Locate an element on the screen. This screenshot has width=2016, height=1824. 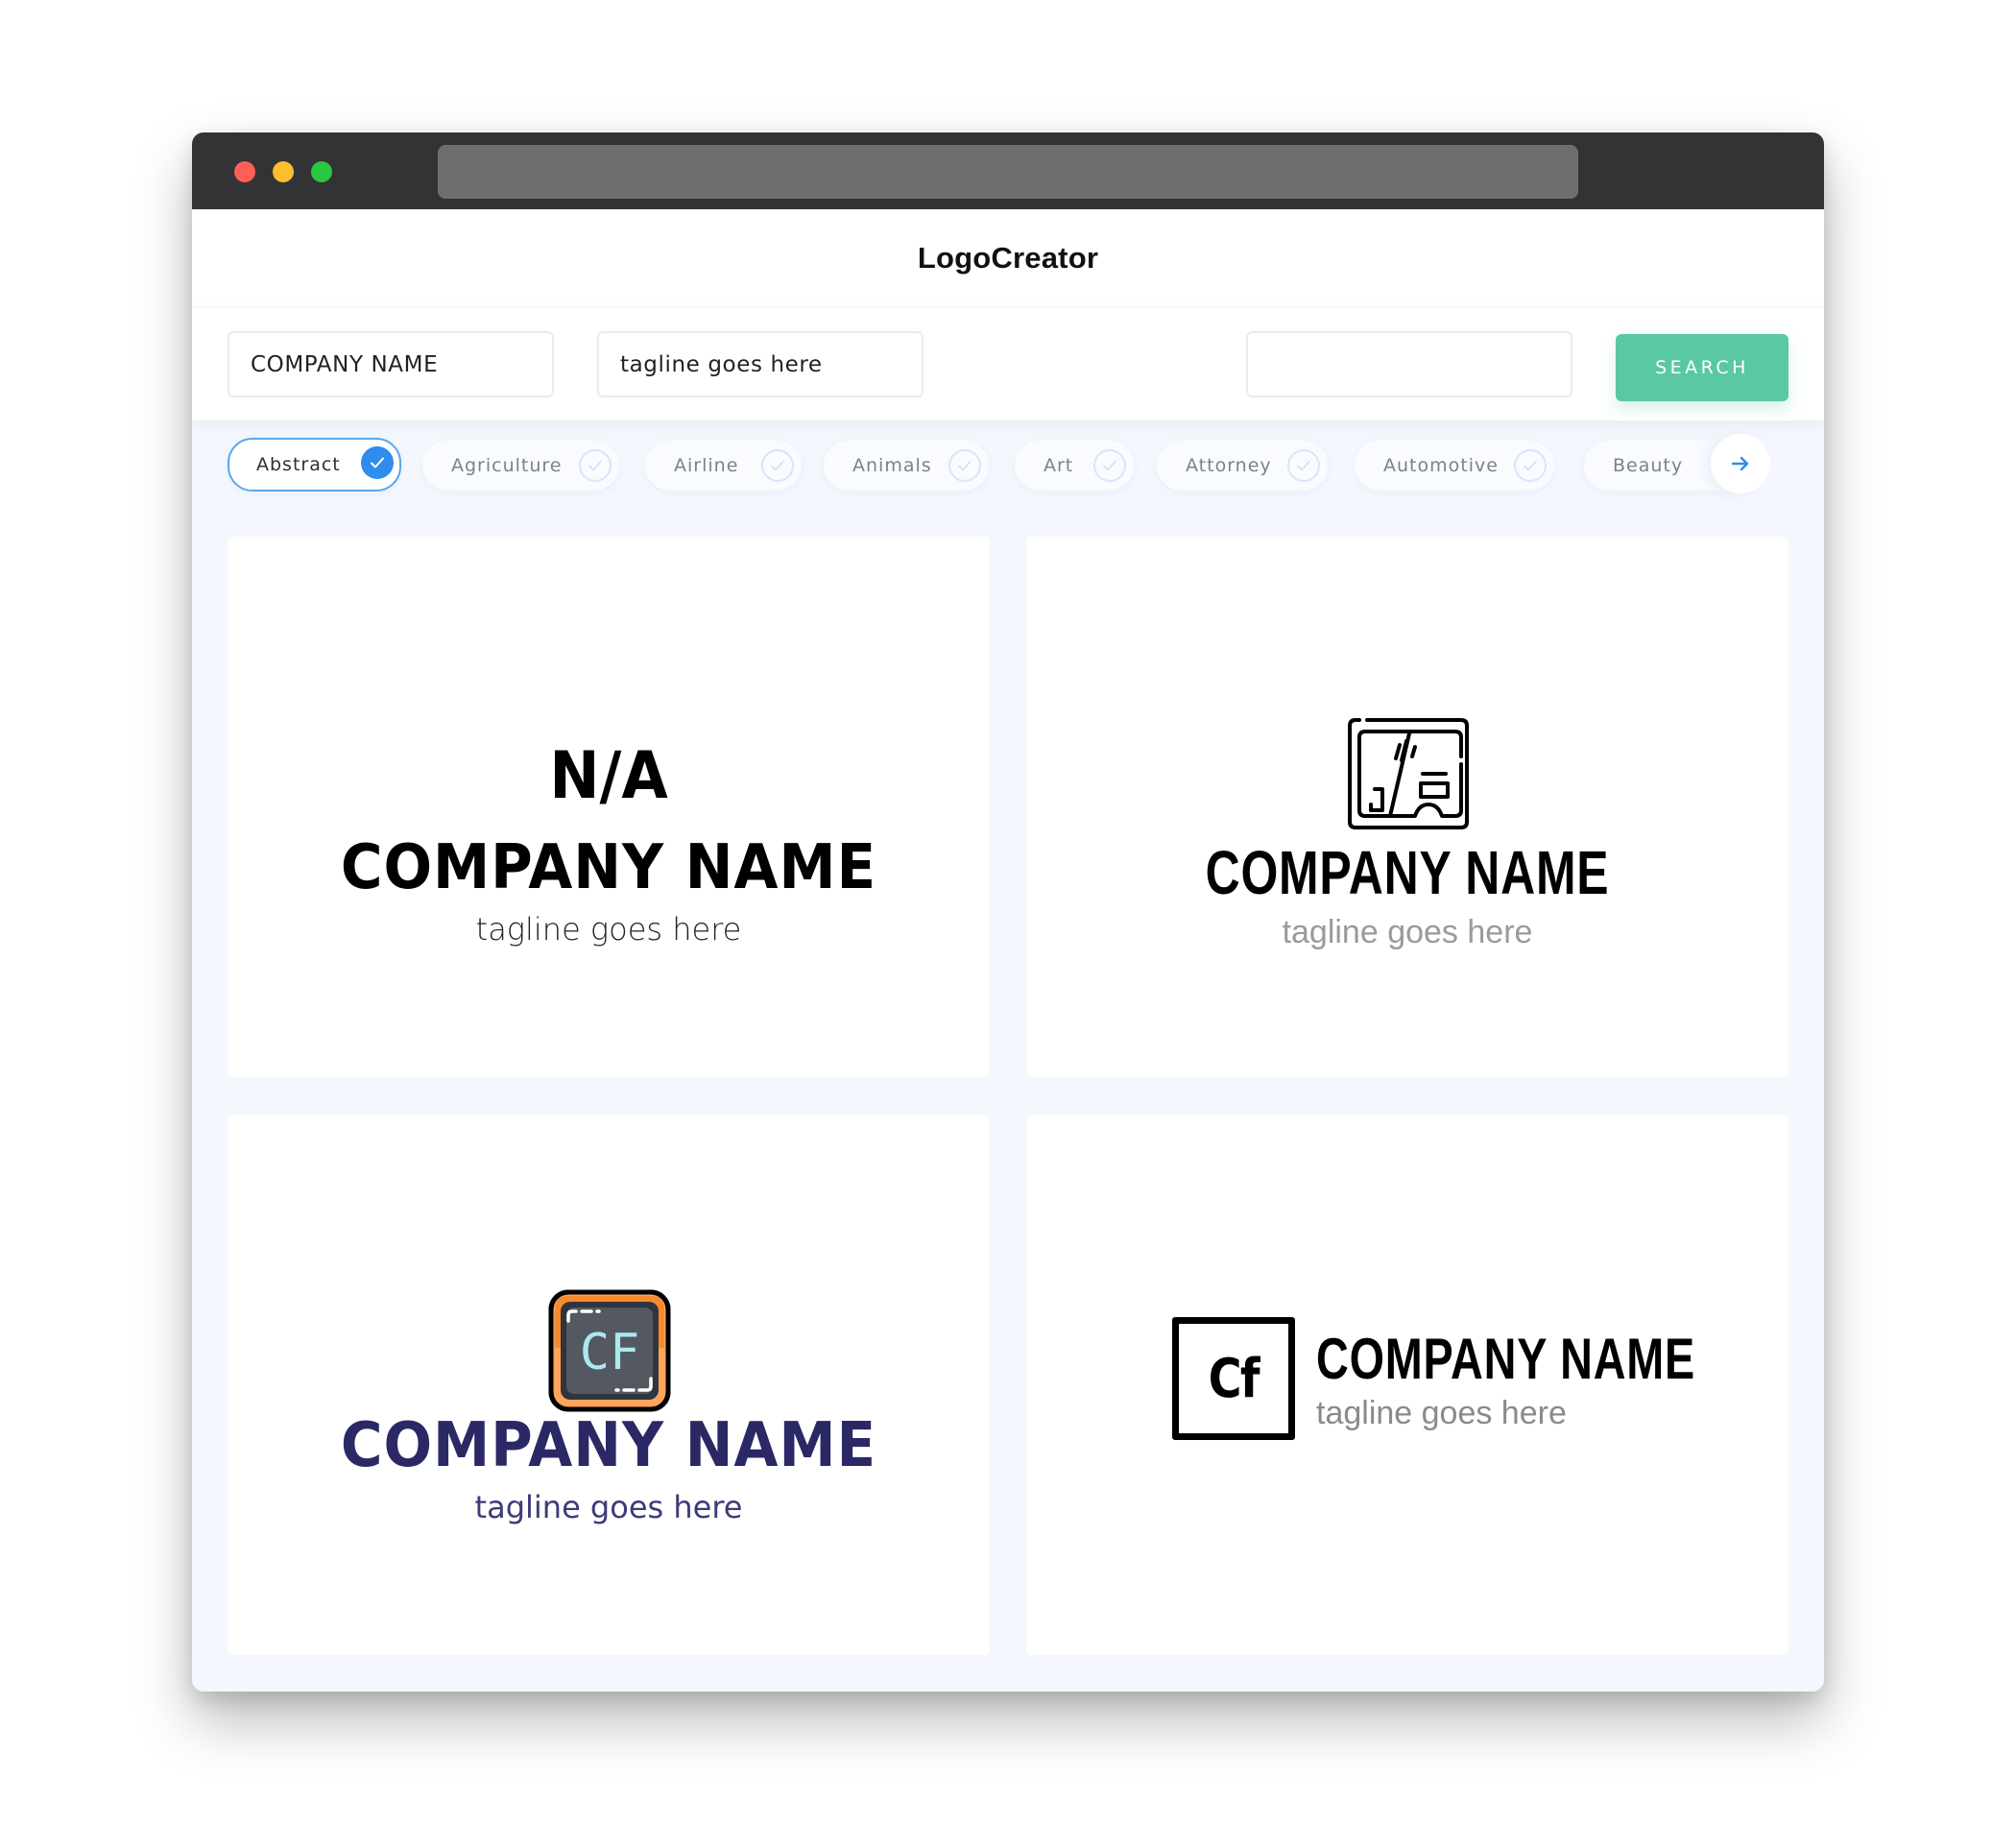
close-window-button is located at coordinates (245, 171).